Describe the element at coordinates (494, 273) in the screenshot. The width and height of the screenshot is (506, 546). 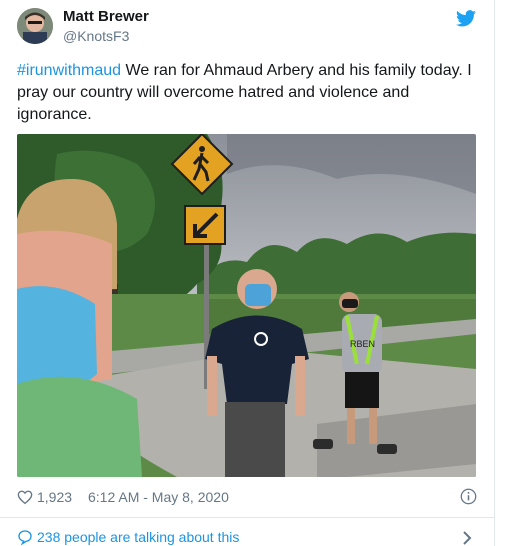
I see `card-border` at that location.